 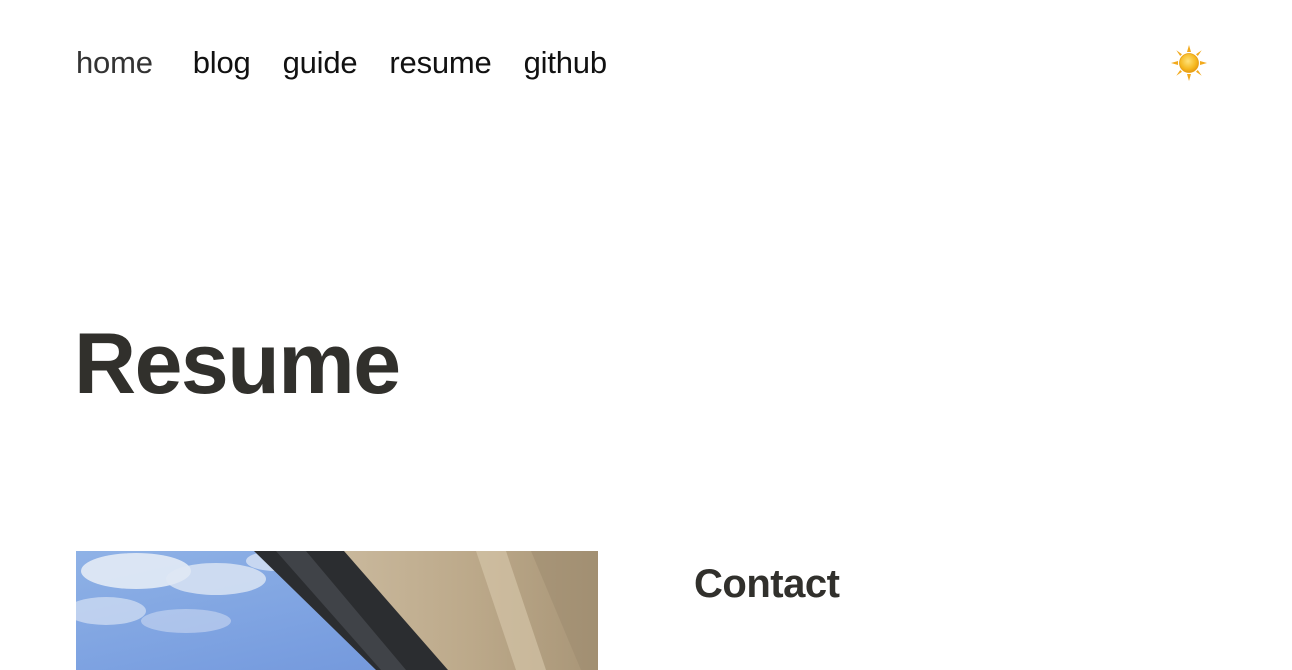 What do you see at coordinates (767, 584) in the screenshot?
I see `contact-heading: Contact` at bounding box center [767, 584].